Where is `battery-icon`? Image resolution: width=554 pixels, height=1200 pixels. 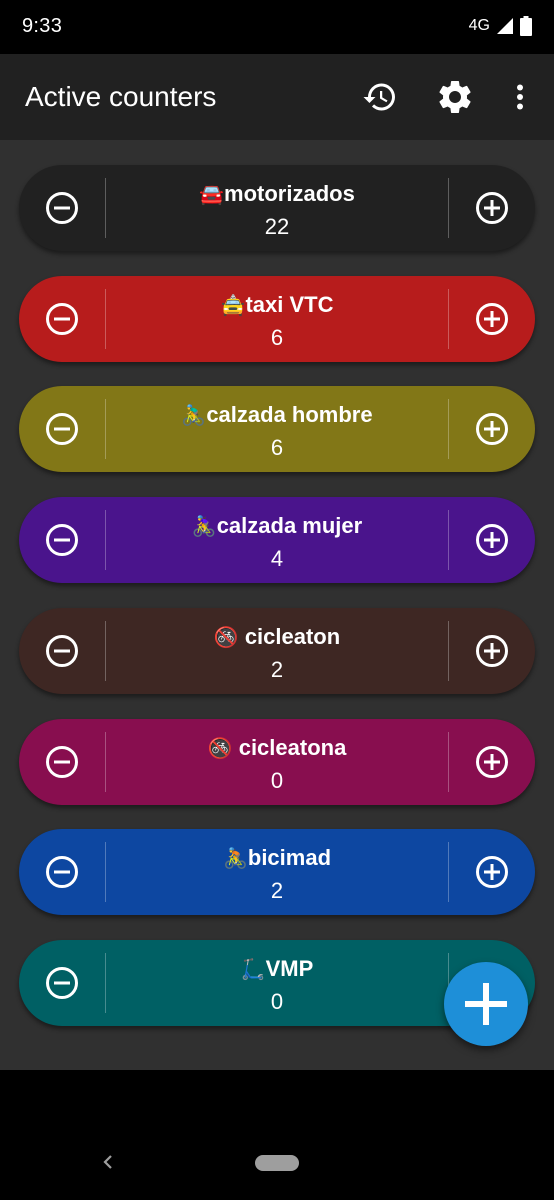 battery-icon is located at coordinates (526, 26).